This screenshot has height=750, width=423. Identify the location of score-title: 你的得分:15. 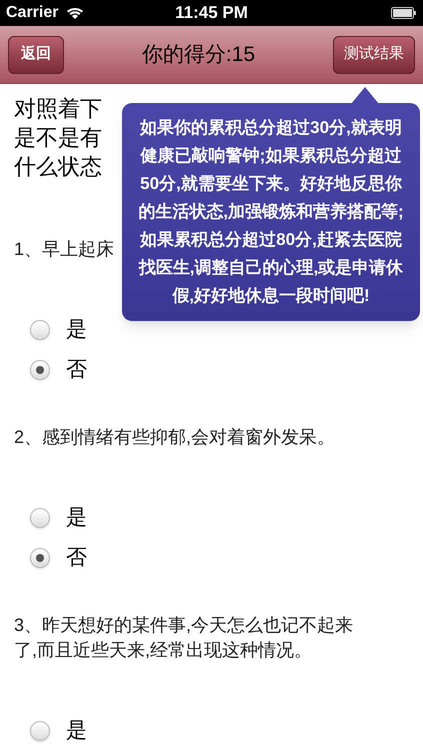
(199, 55).